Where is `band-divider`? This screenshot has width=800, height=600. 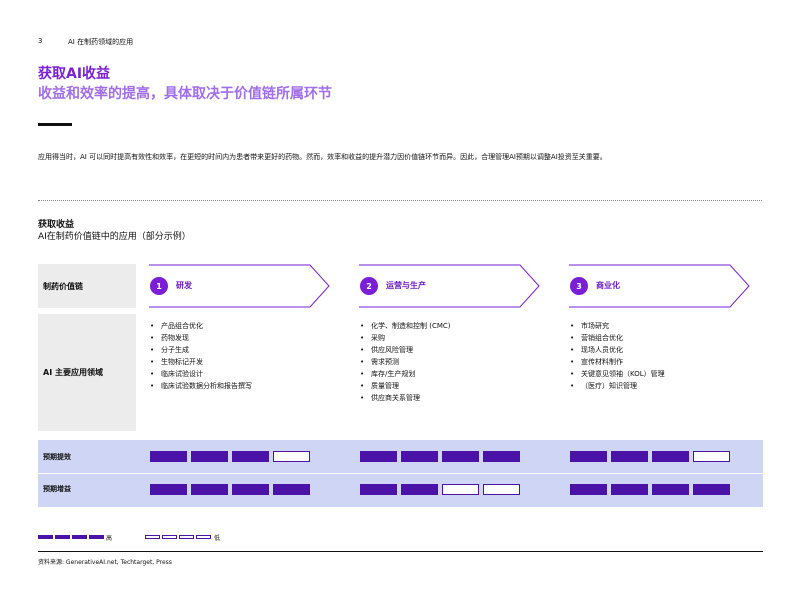 band-divider is located at coordinates (400, 473).